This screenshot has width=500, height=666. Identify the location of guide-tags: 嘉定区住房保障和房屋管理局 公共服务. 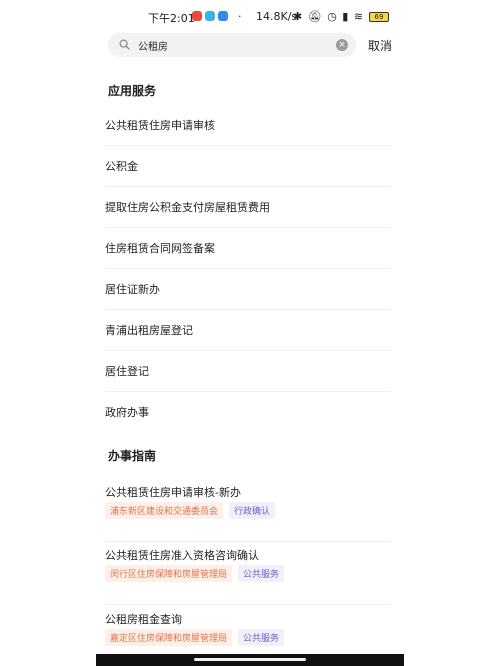
(195, 637).